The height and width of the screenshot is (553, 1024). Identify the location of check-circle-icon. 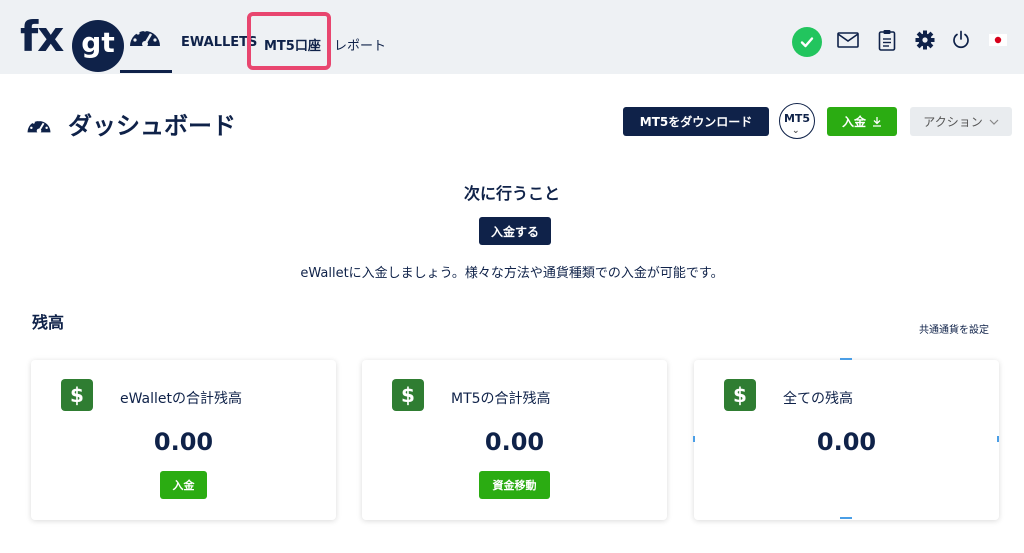
(807, 42).